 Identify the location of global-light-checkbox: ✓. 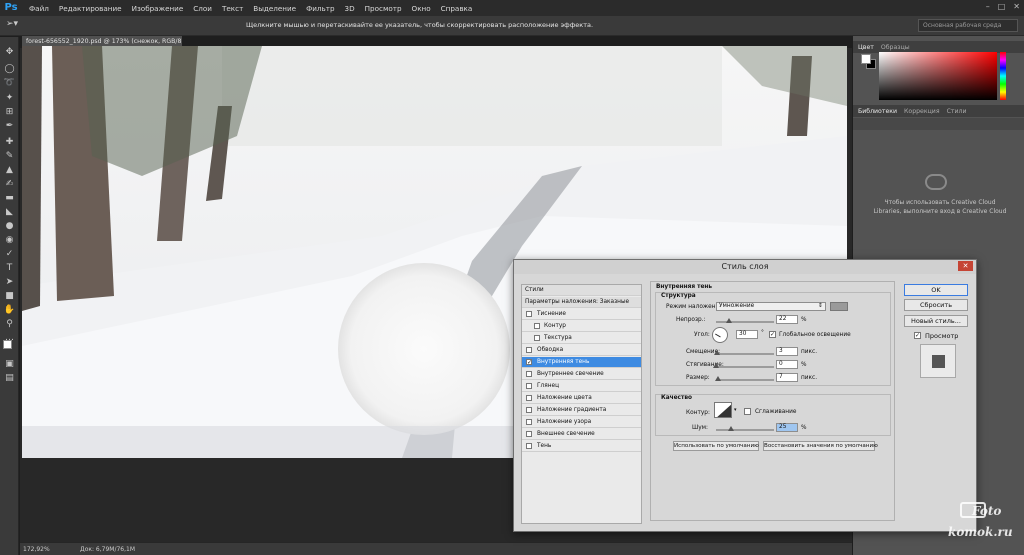
(772, 334).